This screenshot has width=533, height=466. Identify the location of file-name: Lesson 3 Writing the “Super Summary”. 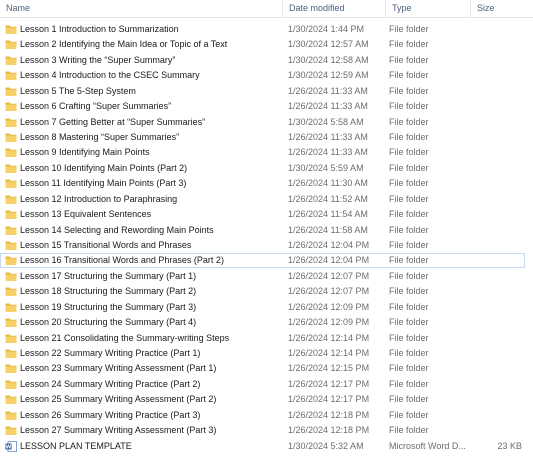
(98, 59).